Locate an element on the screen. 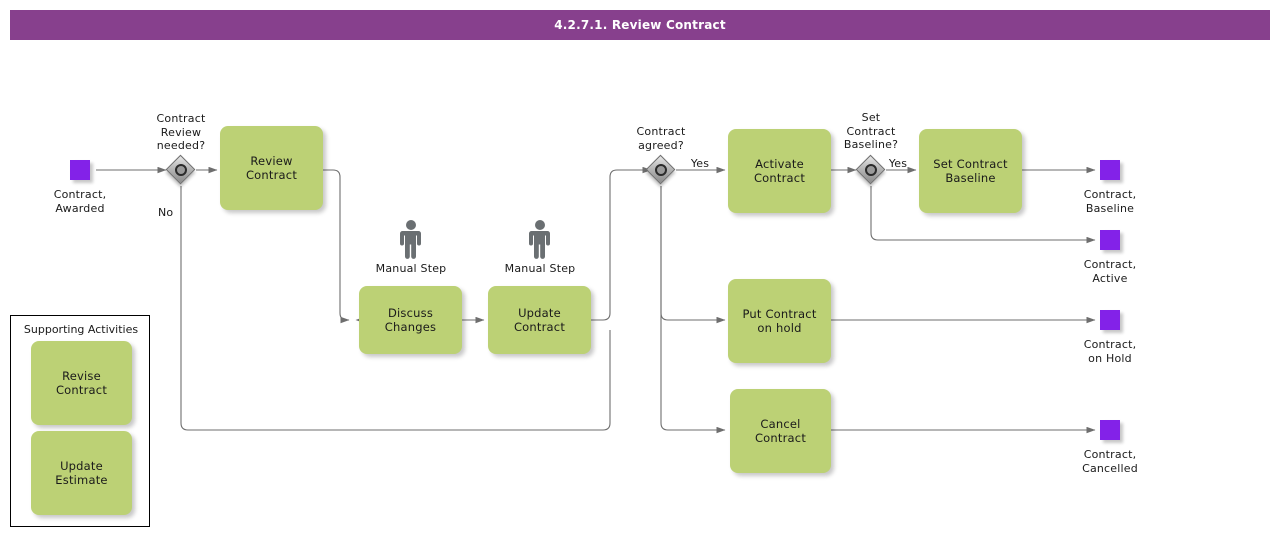 The width and height of the screenshot is (1280, 540). task-update-contract: Update Contract is located at coordinates (539, 320).